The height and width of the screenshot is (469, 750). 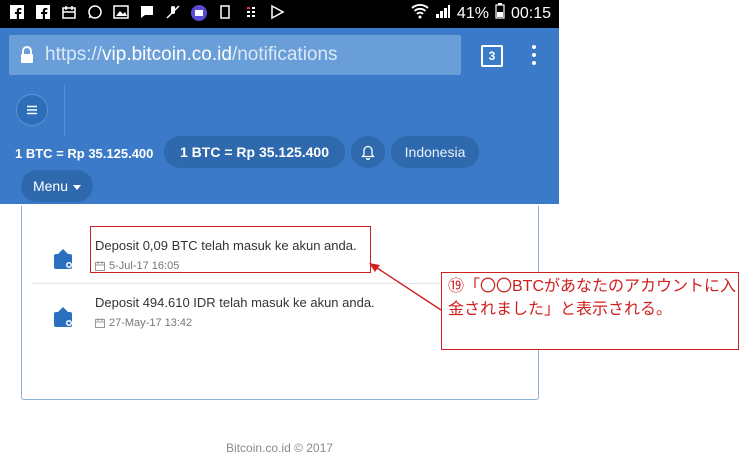 What do you see at coordinates (405, 287) in the screenshot?
I see `annotation-arrow` at bounding box center [405, 287].